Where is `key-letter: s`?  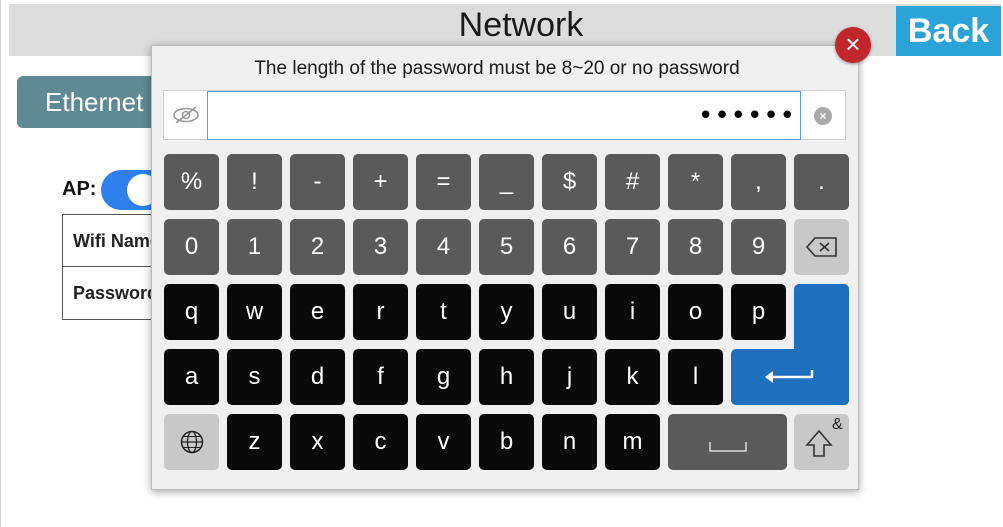 key-letter: s is located at coordinates (254, 377).